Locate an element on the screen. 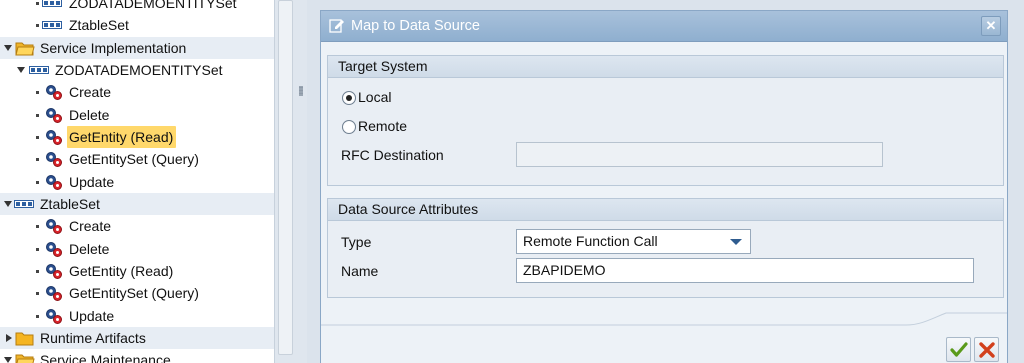  dialog-title: Map to Data Source is located at coordinates (415, 26).